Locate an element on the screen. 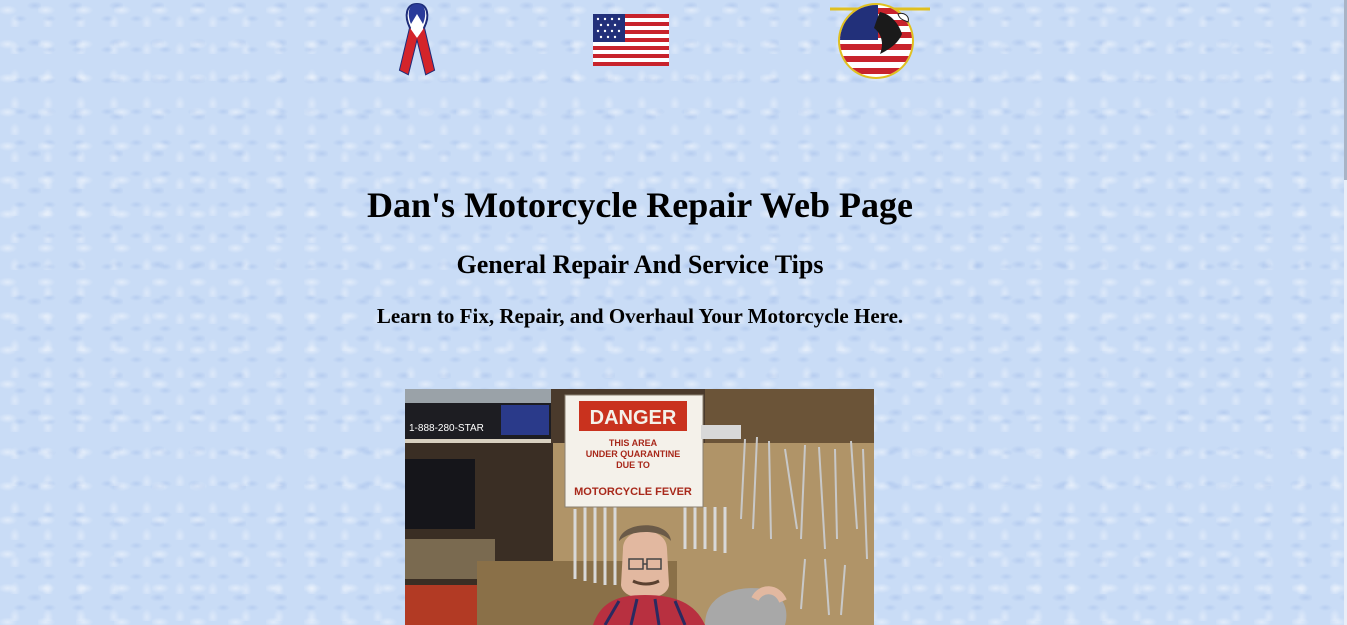 The image size is (1347, 625). sign-line-3: DUE TO is located at coordinates (633, 465).